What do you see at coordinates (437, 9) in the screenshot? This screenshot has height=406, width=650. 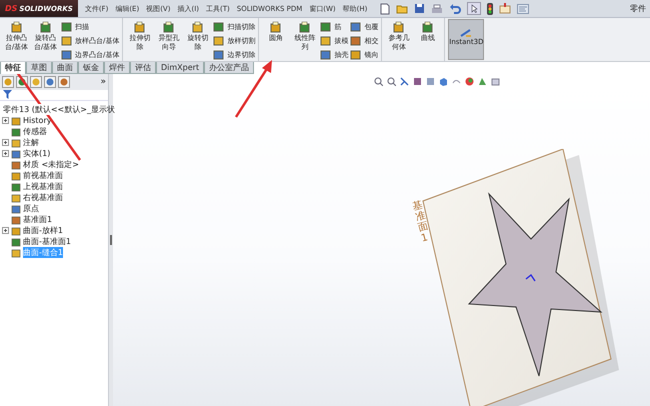 I see `printer-icon` at bounding box center [437, 9].